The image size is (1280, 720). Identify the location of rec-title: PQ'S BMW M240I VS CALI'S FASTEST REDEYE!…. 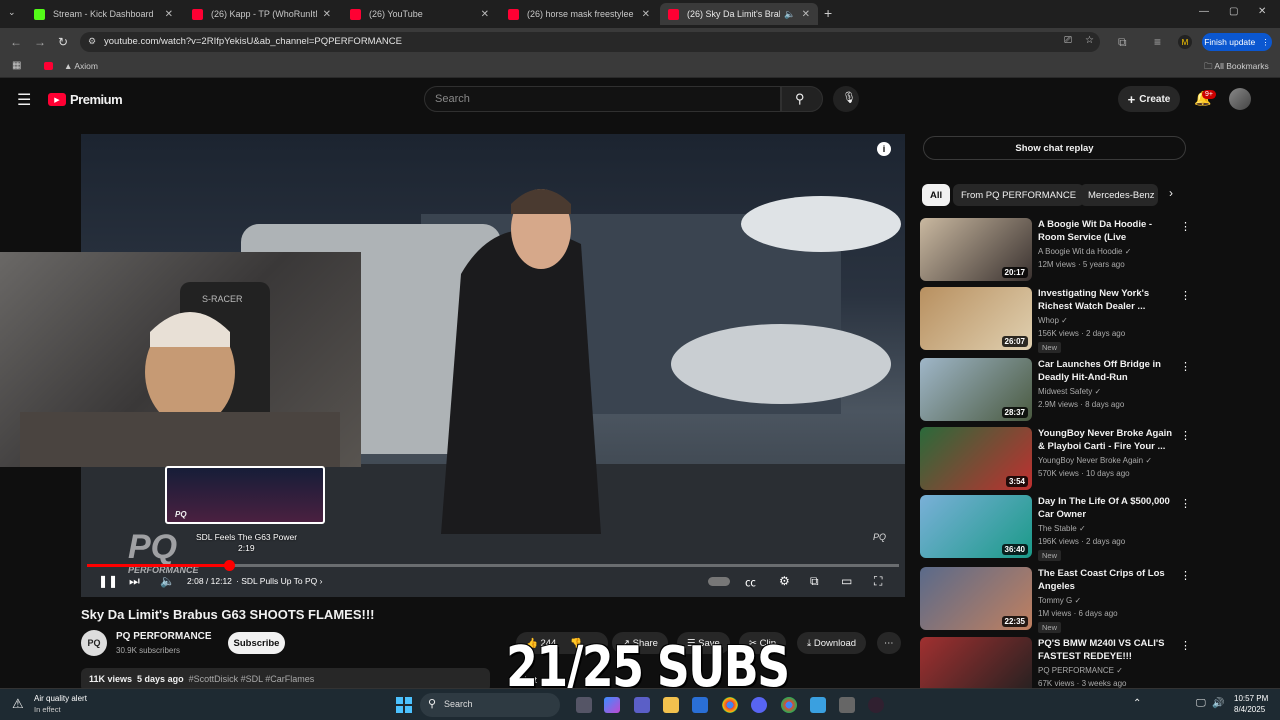
(1108, 650).